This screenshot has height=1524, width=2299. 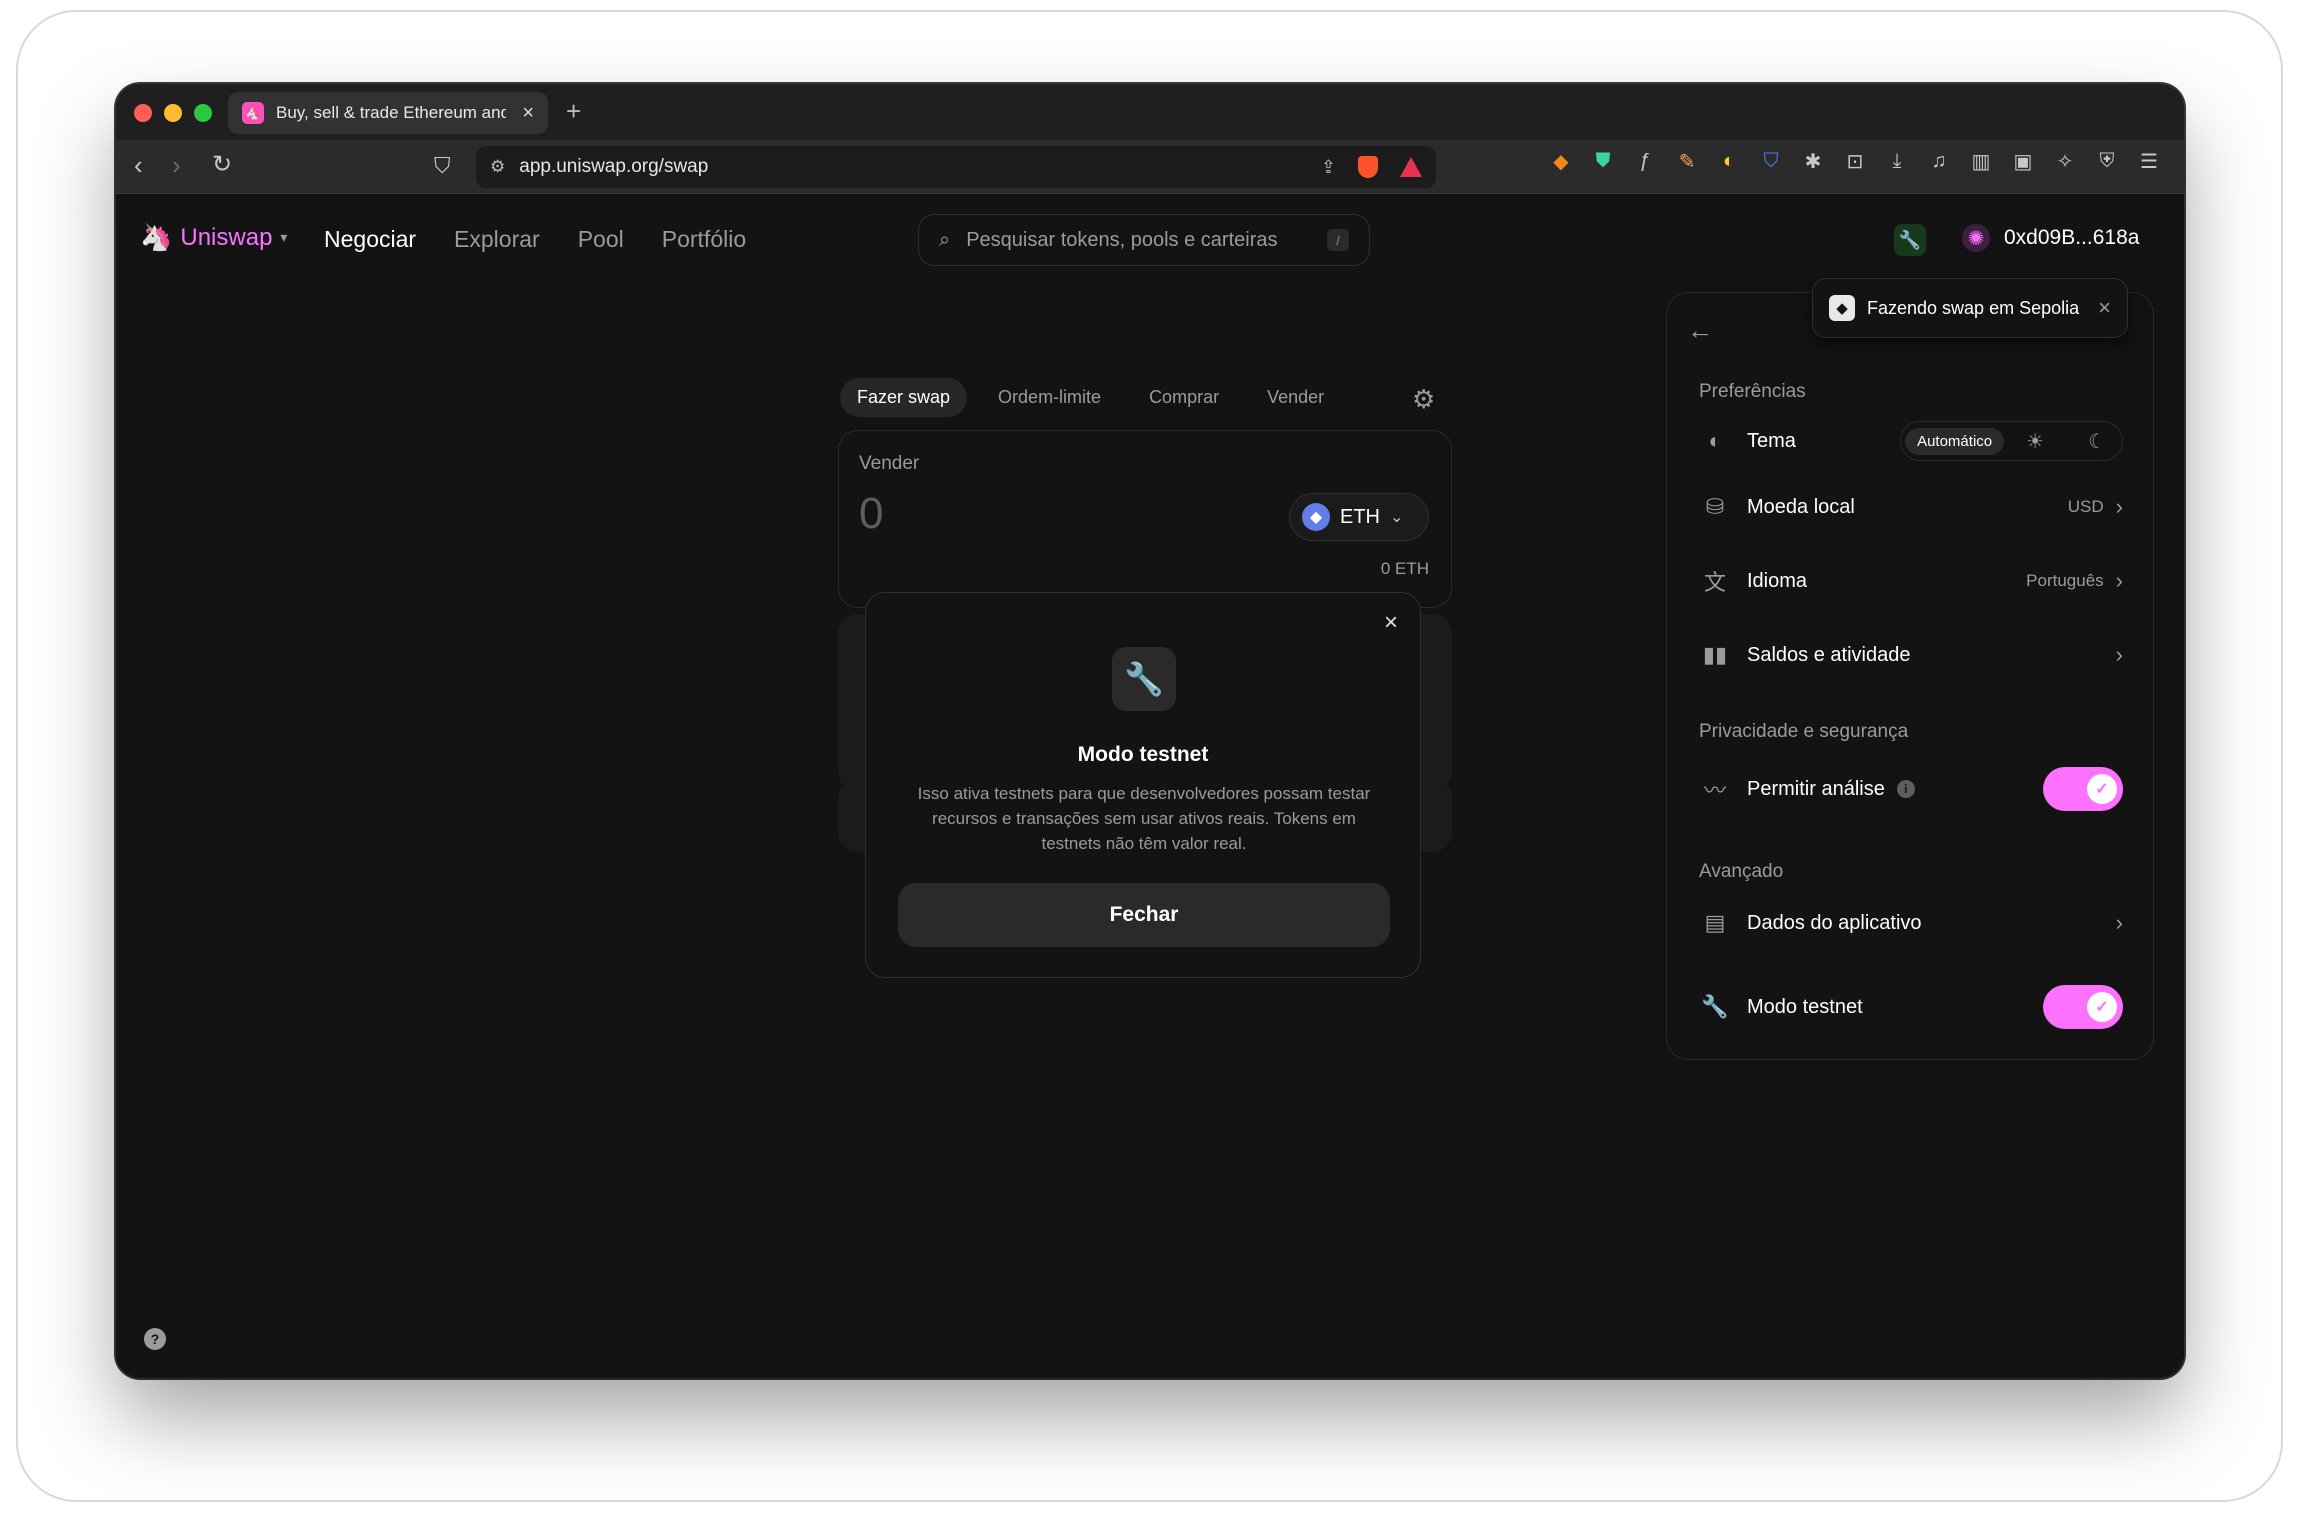 I want to click on contrast-icon: ◐, so click(x=1715, y=440).